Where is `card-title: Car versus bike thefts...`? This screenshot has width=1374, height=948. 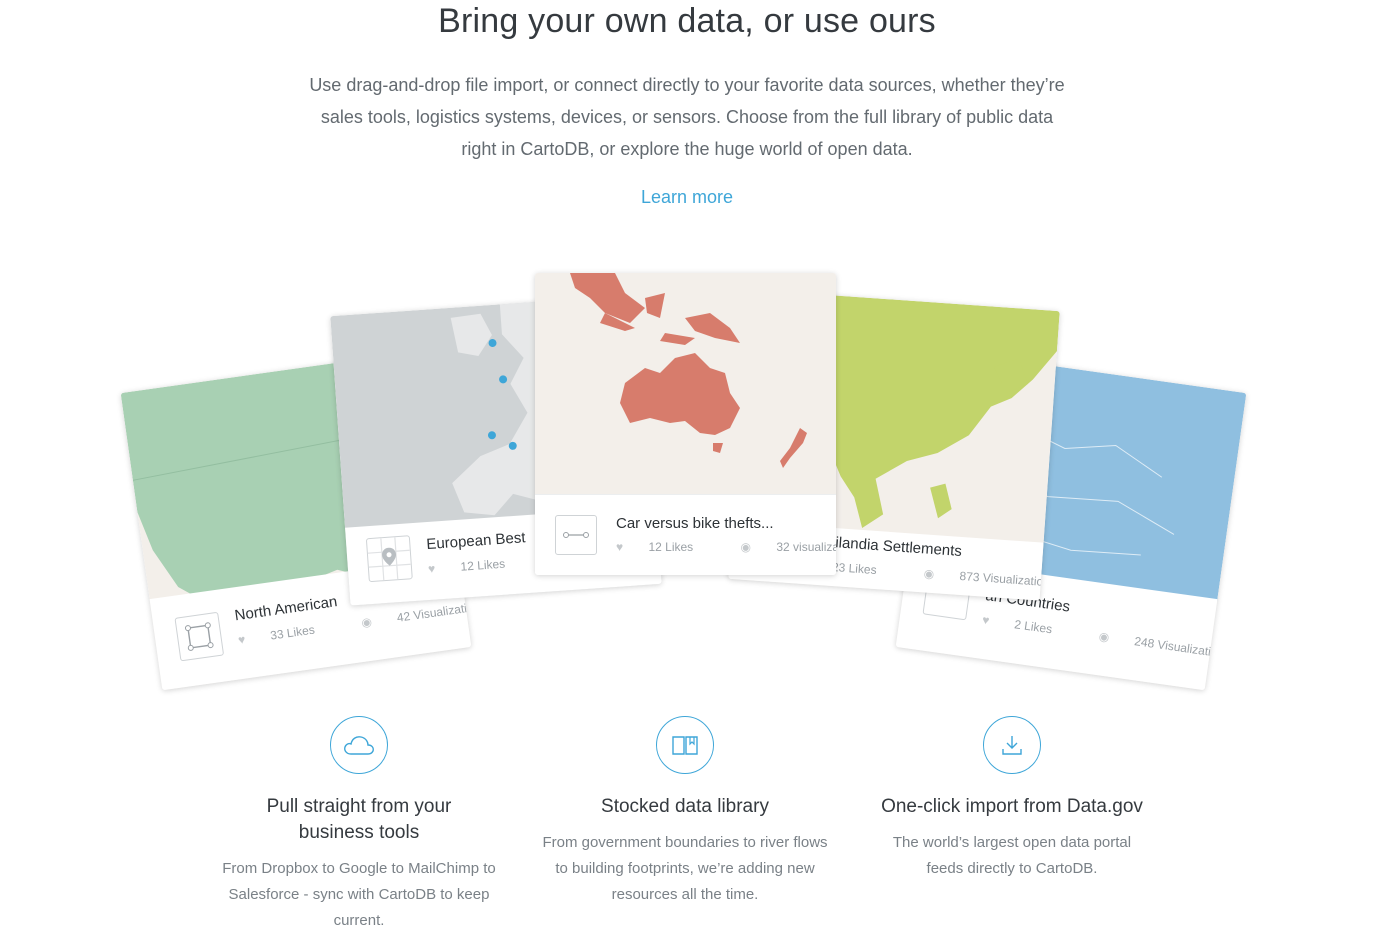 card-title: Car versus bike thefts... is located at coordinates (695, 523).